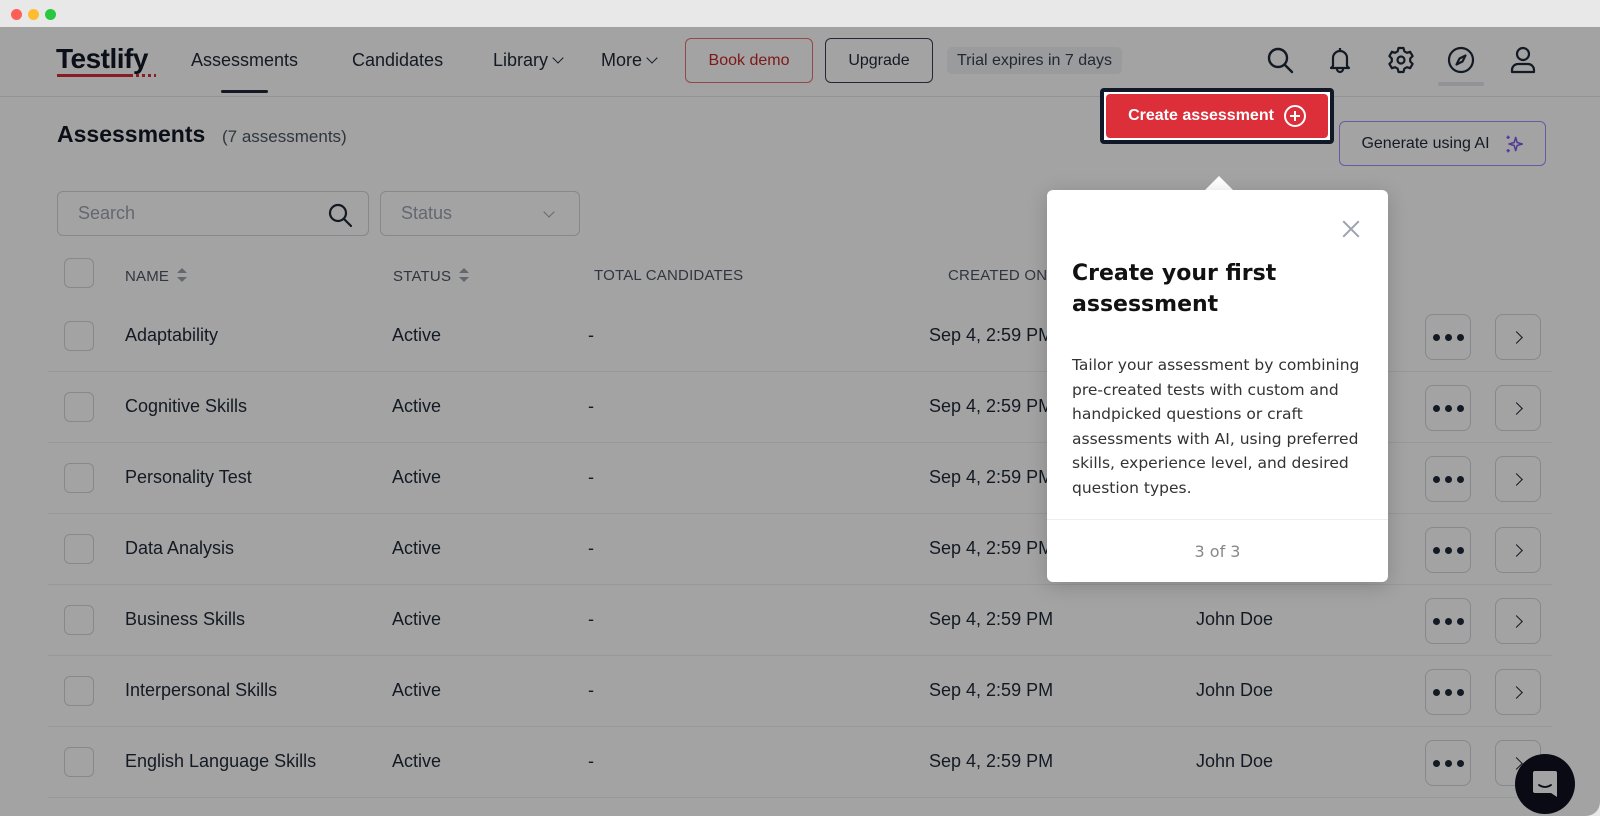  What do you see at coordinates (220, 761) in the screenshot?
I see `assessment-name: English Language Skills` at bounding box center [220, 761].